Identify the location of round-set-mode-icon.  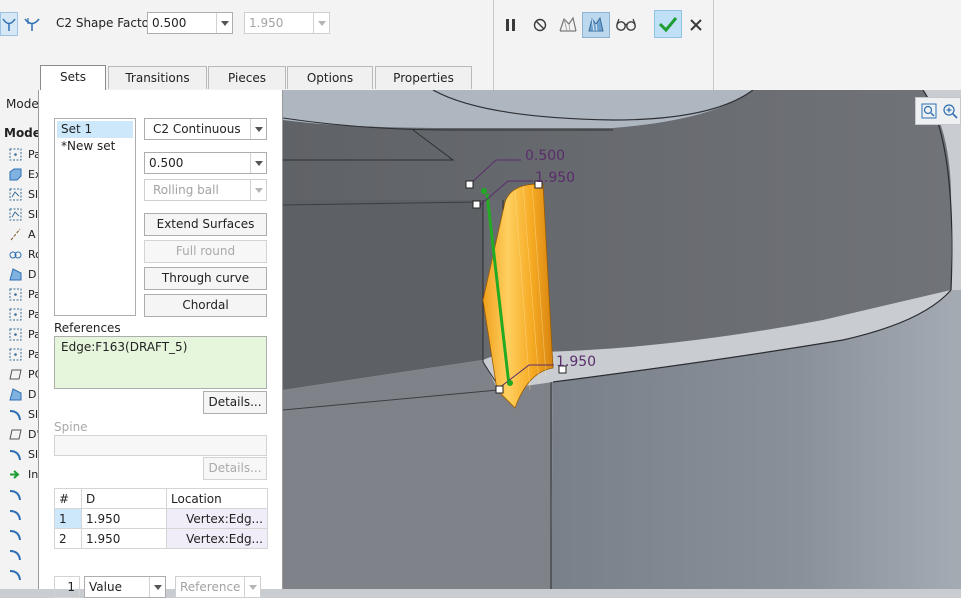
(9, 24).